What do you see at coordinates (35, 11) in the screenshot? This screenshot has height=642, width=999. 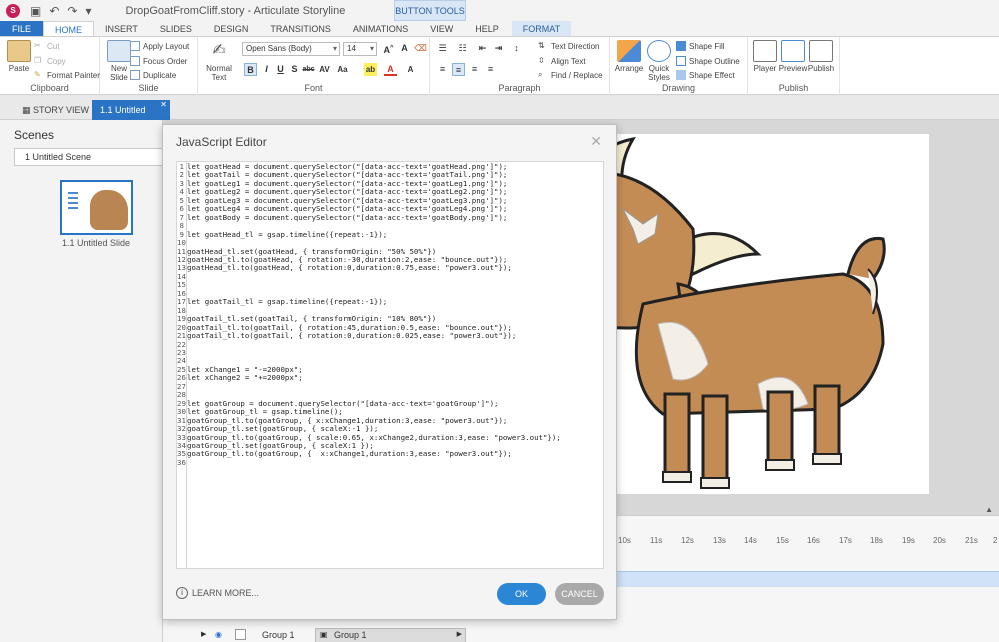 I see `save-icon: ▣` at bounding box center [35, 11].